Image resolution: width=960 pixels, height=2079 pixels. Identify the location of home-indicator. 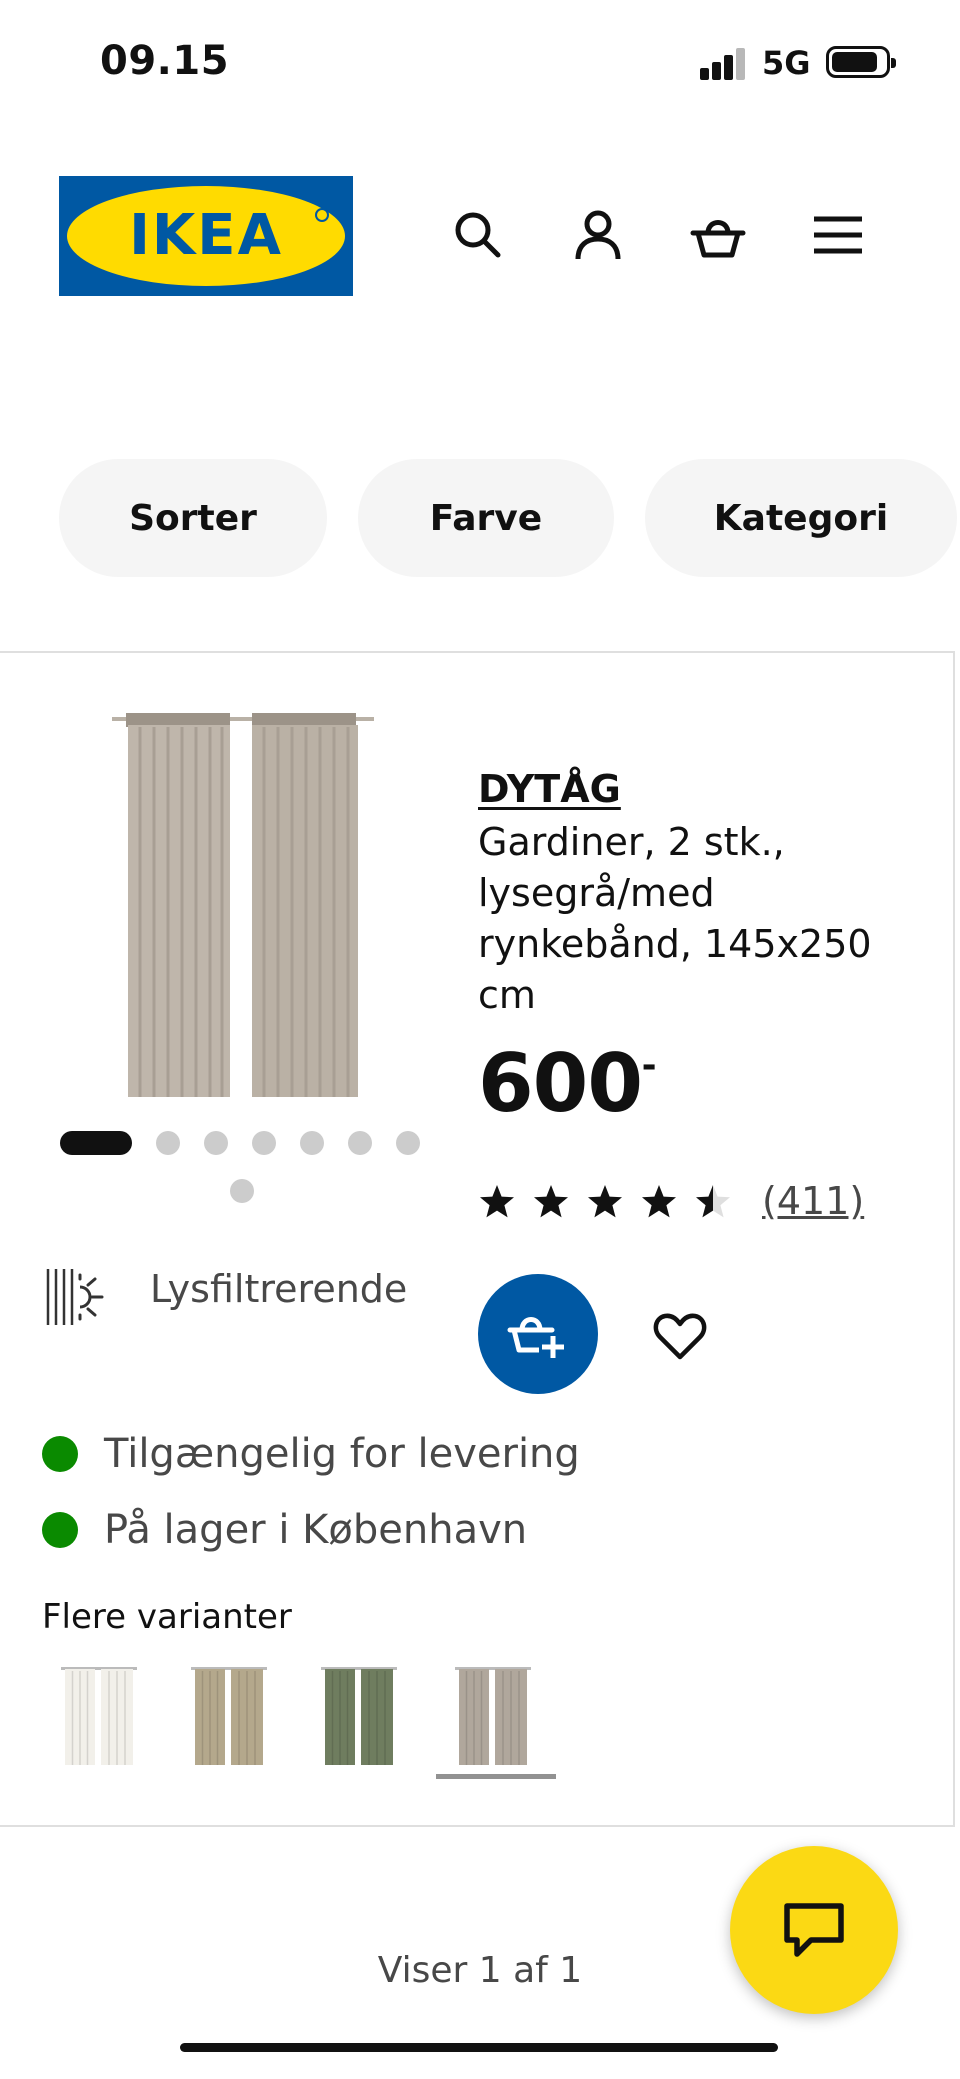
(479, 2047).